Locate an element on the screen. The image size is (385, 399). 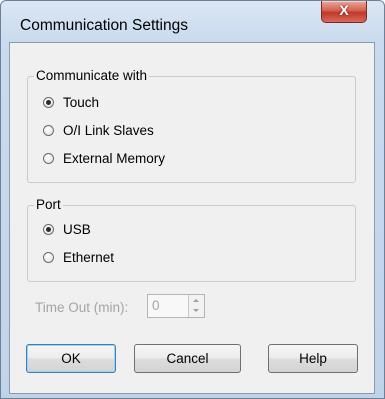
cancel-button: Cancel is located at coordinates (187, 358).